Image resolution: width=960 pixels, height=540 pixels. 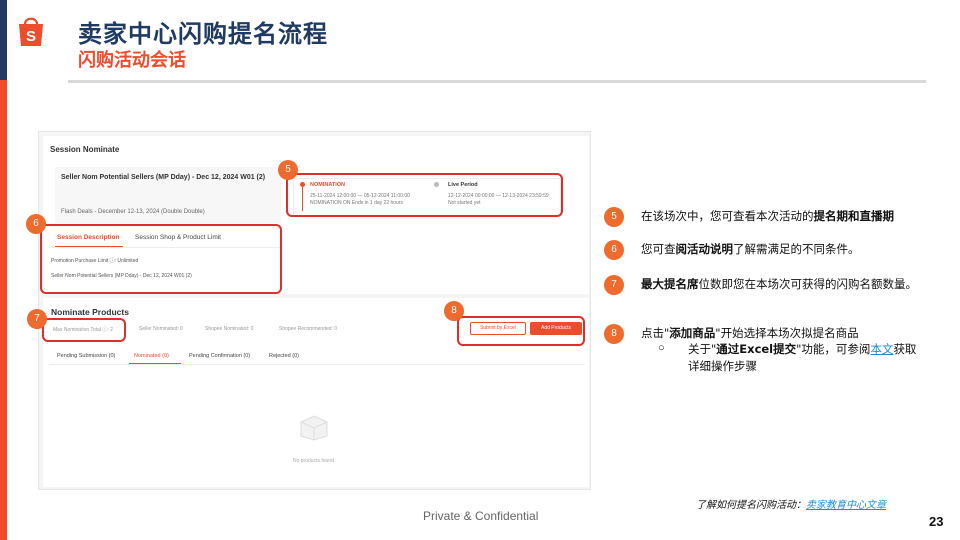 What do you see at coordinates (229, 329) in the screenshot?
I see `stat-shopee-nominated: Shopee Nominated: 0` at bounding box center [229, 329].